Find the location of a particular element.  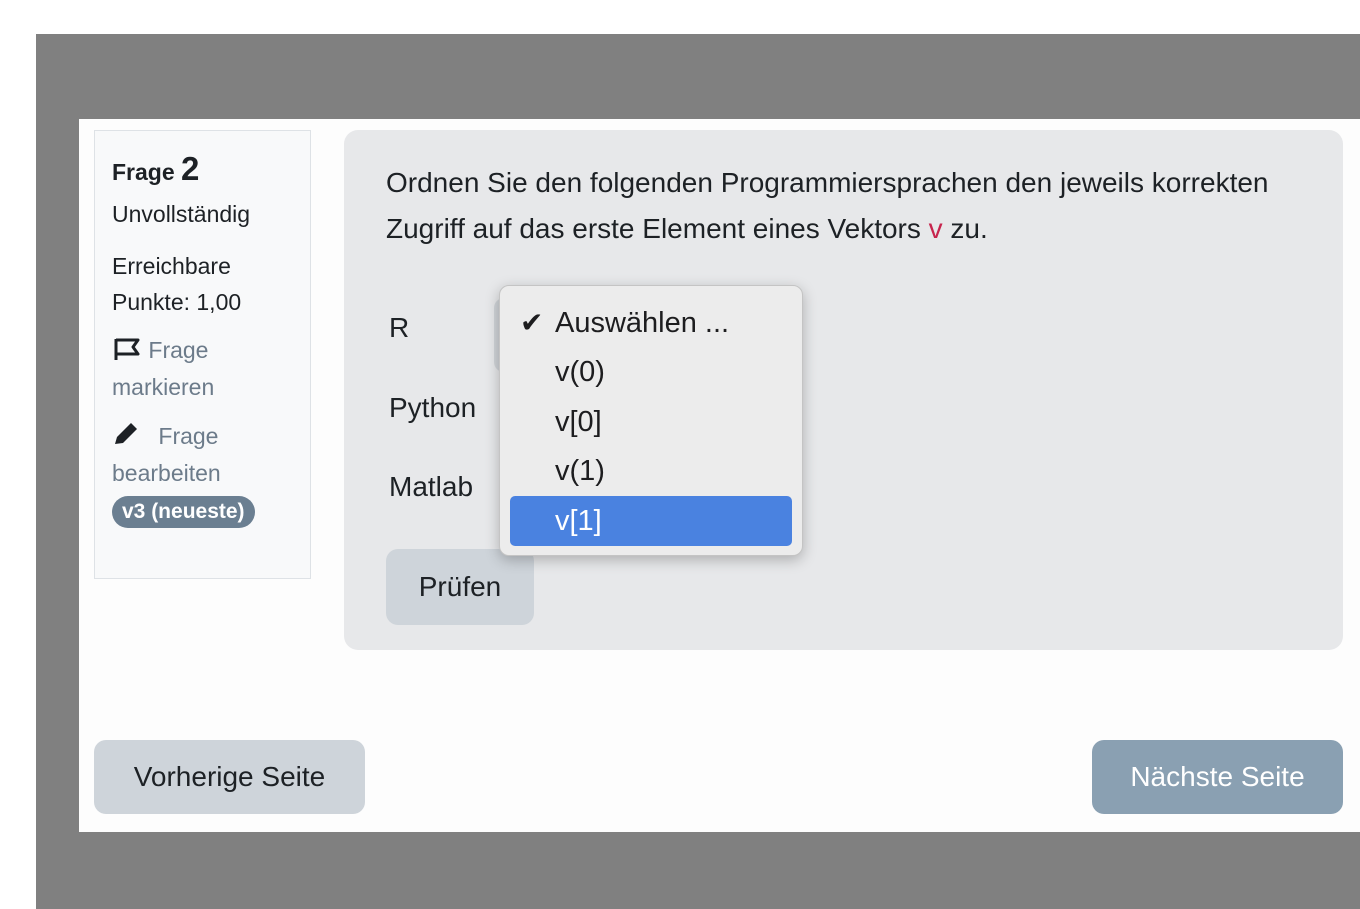

question-title: Frage 2 is located at coordinates (211, 169).